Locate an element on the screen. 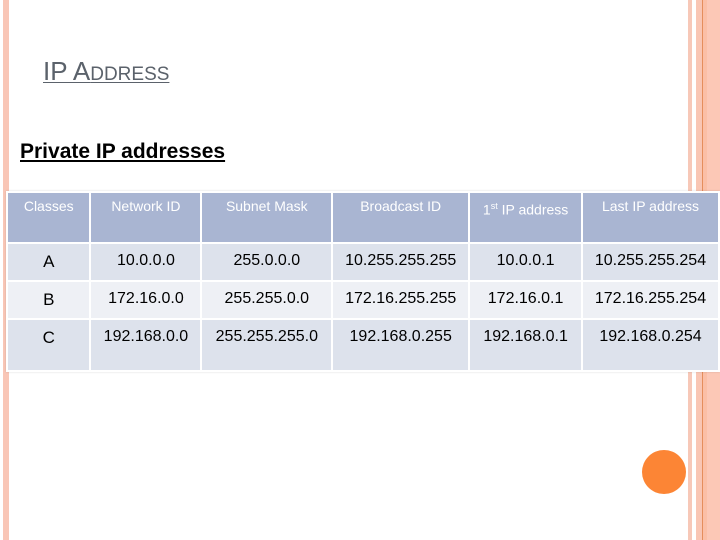 The height and width of the screenshot is (540, 720). slide-title-first: IP A is located at coordinates (67, 71).